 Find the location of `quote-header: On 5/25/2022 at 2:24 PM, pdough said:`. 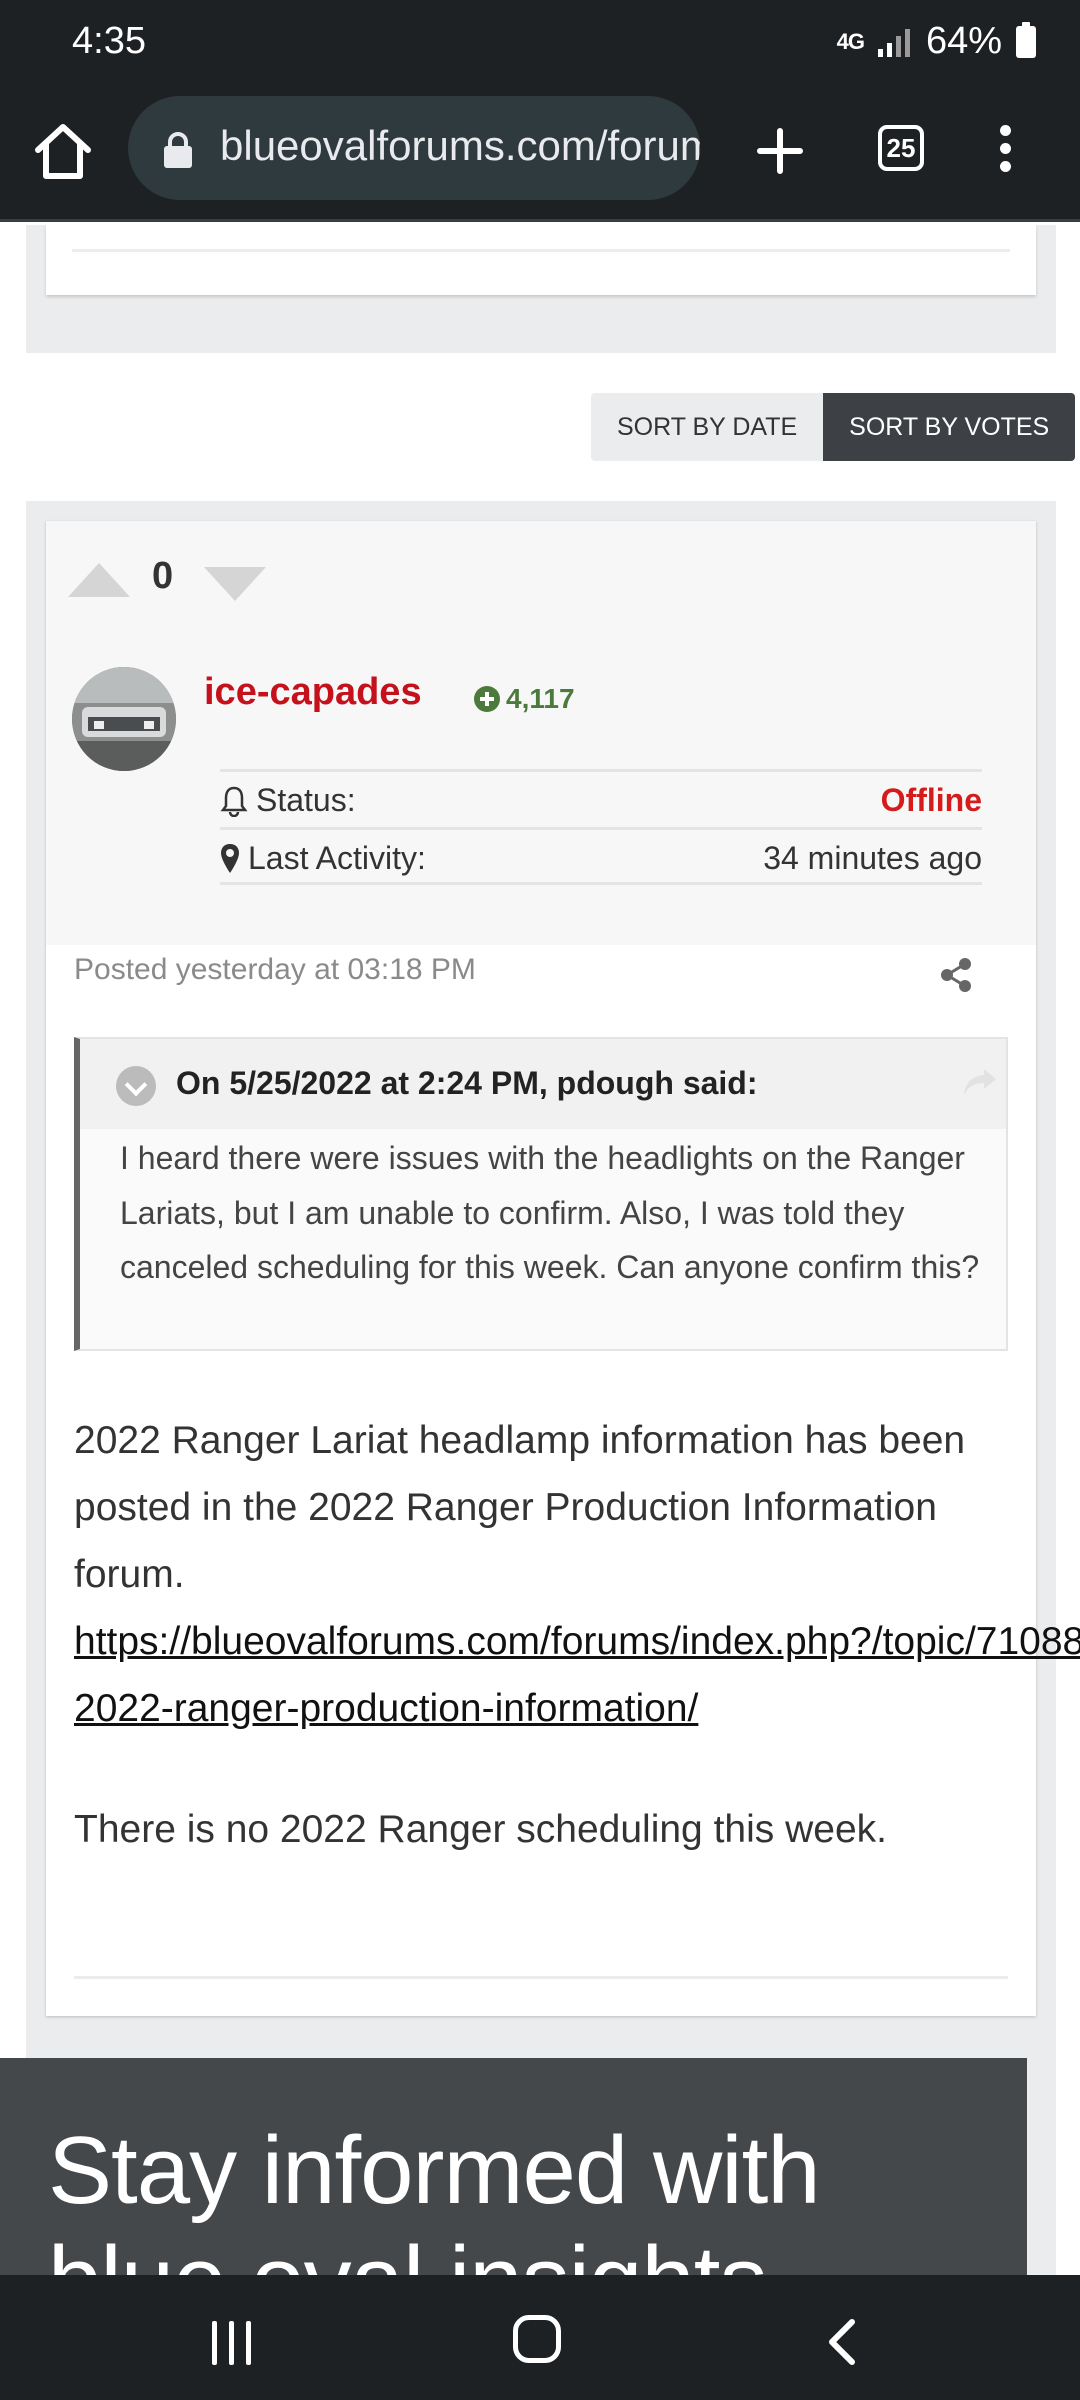

quote-header: On 5/25/2022 at 2:24 PM, pdough said: is located at coordinates (543, 1084).